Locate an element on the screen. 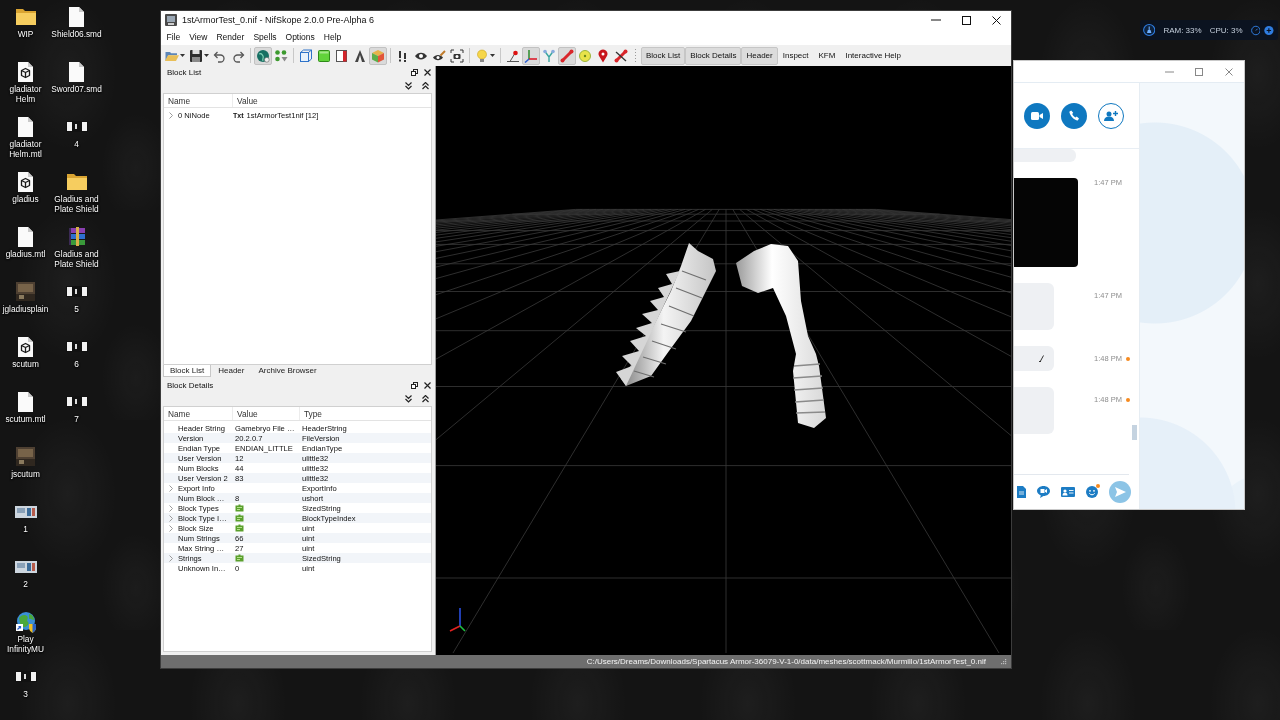 The width and height of the screenshot is (1280, 720). desktop-icon-label: 2 is located at coordinates (25, 584).